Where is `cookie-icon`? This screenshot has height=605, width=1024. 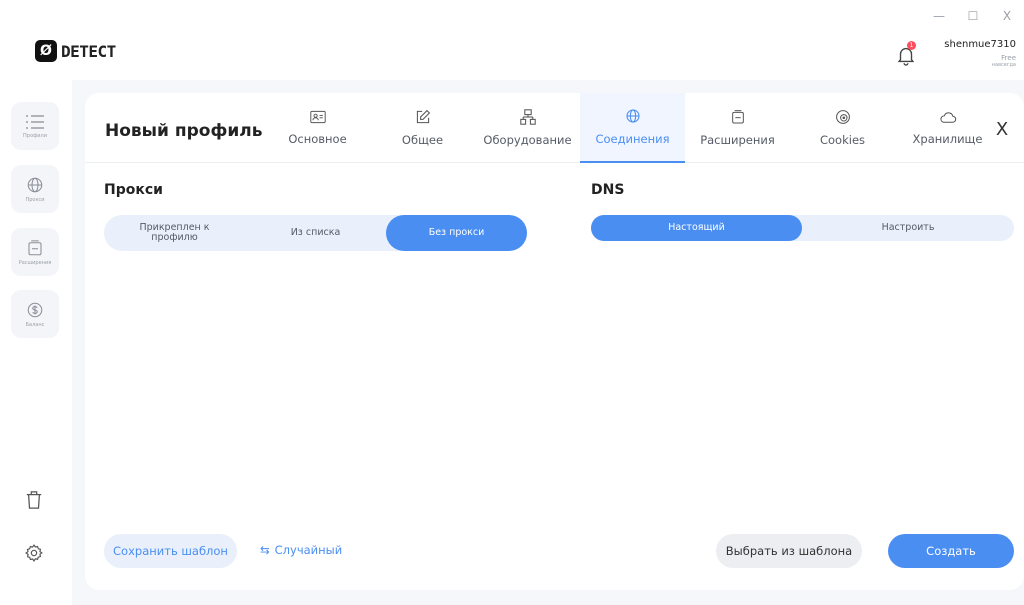 cookie-icon is located at coordinates (842, 117).